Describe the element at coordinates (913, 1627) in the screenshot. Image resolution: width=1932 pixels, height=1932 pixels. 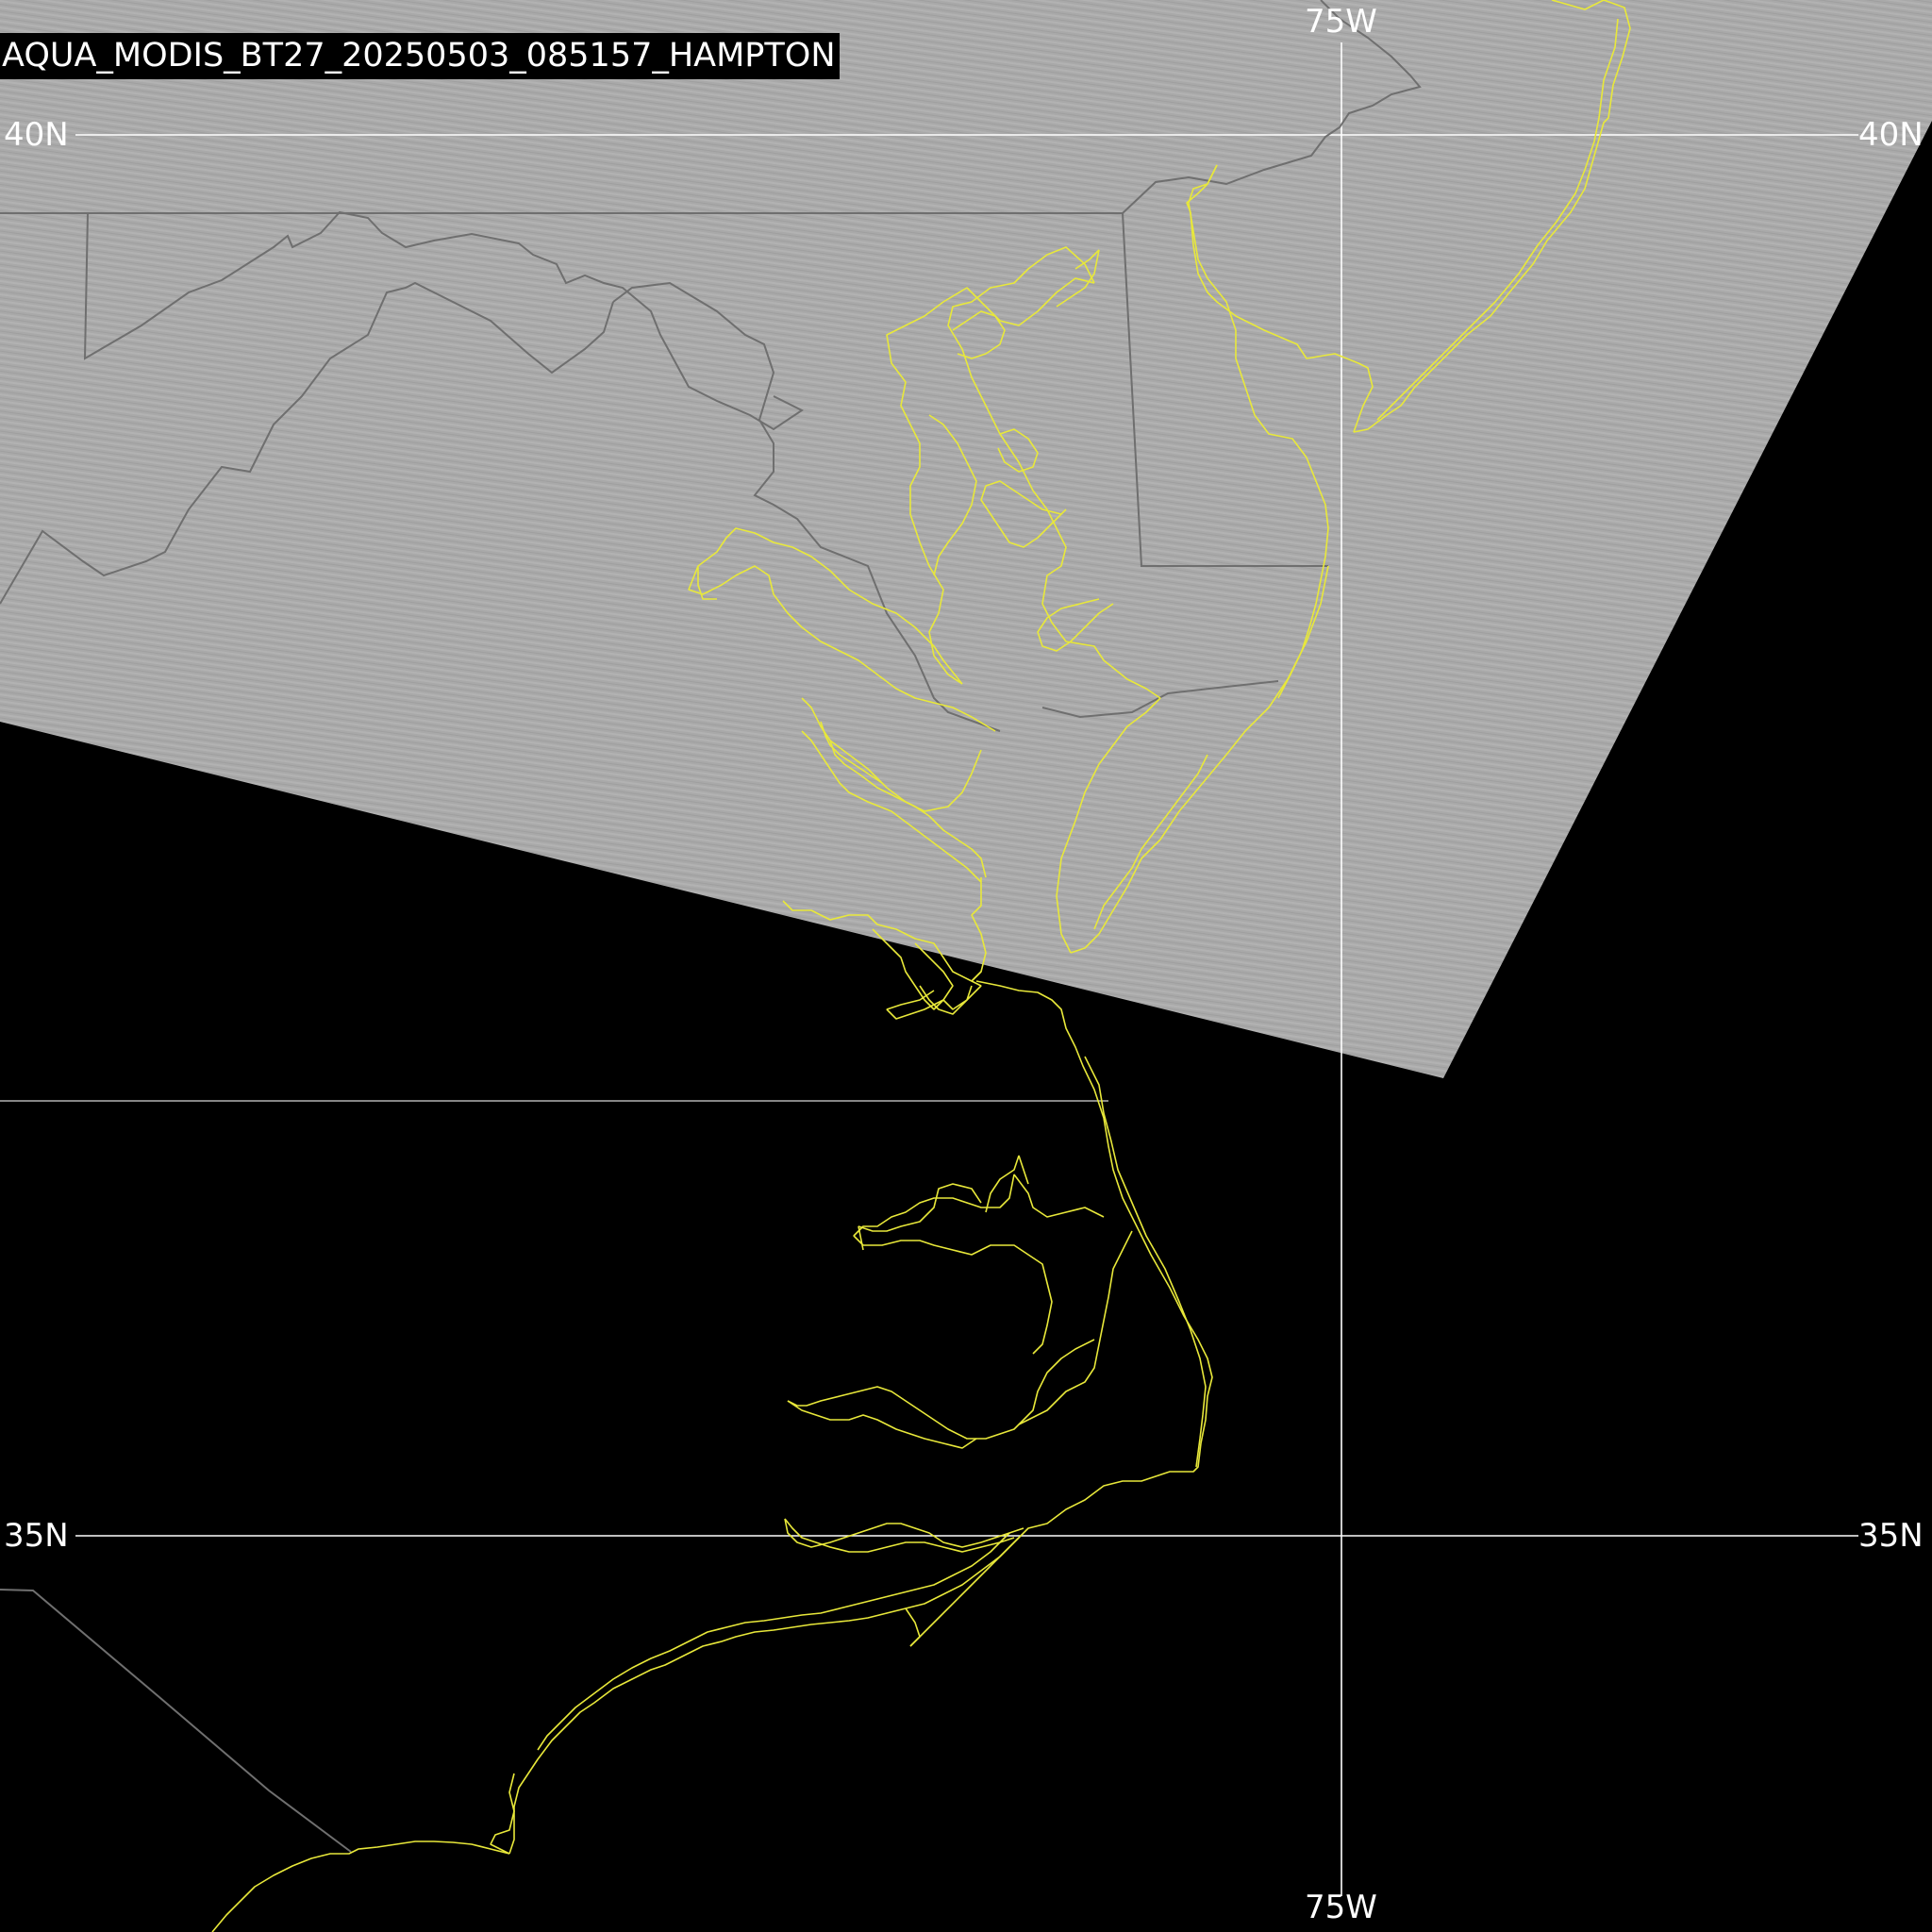
I see `cape-lookout-spit` at that location.